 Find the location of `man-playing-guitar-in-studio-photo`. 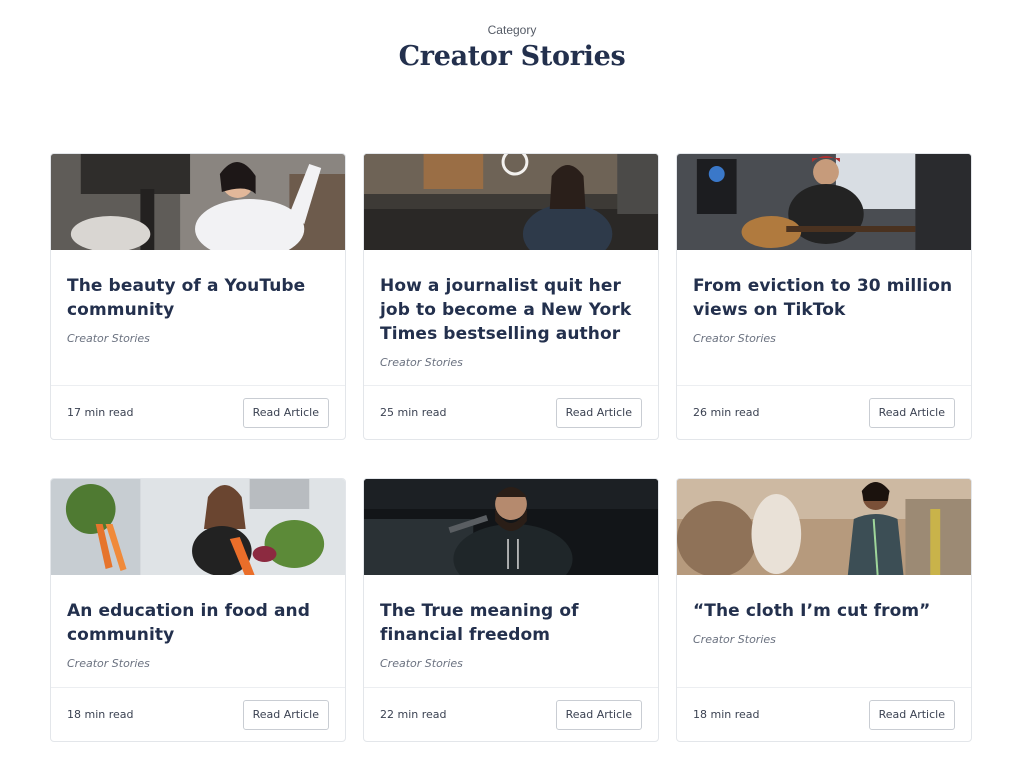

man-playing-guitar-in-studio-photo is located at coordinates (824, 202).